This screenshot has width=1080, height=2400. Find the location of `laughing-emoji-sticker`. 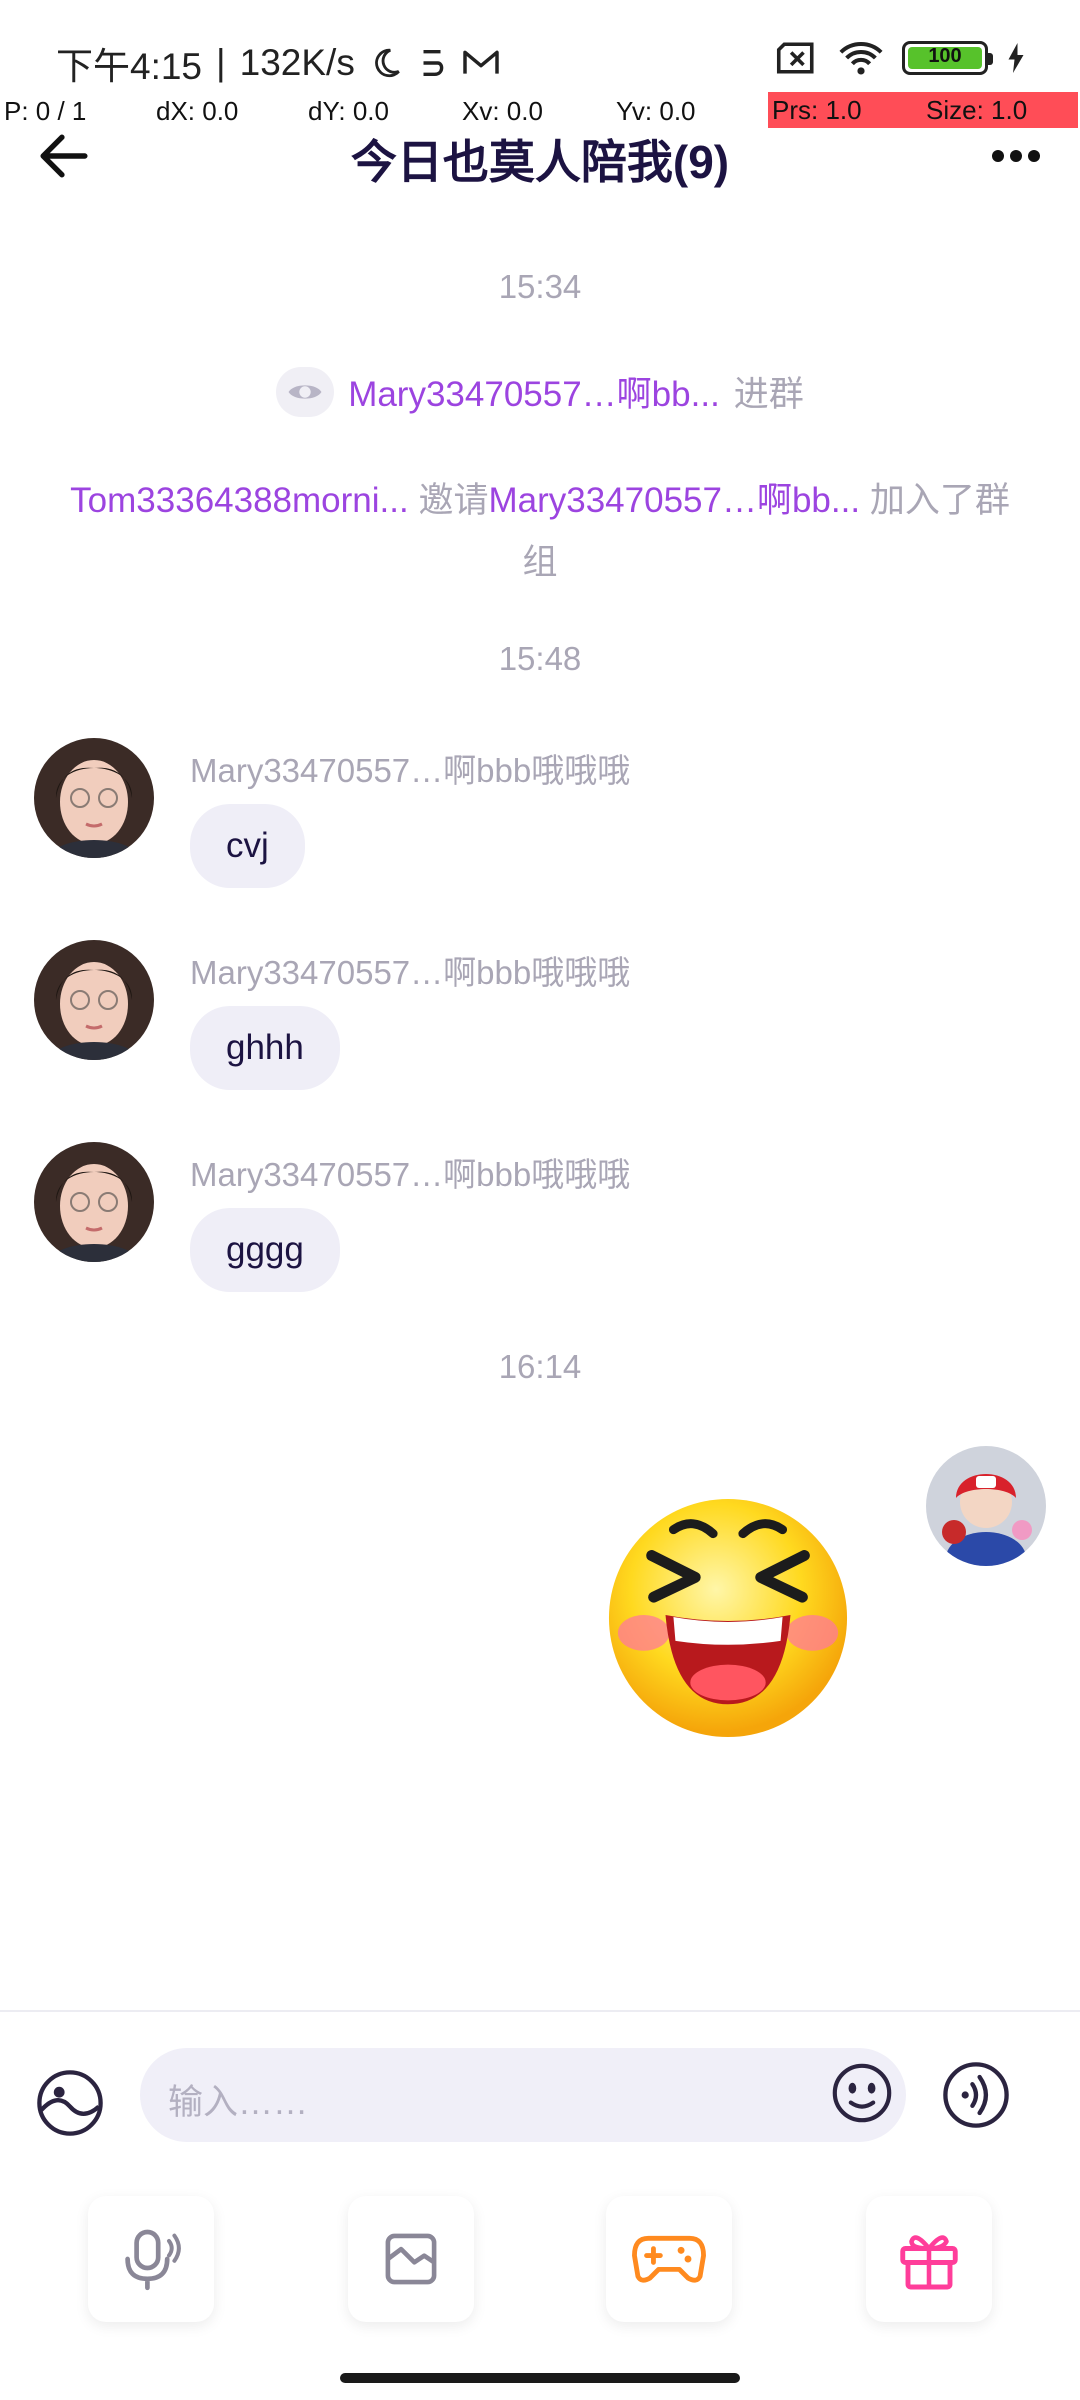

laughing-emoji-sticker is located at coordinates (728, 1618).